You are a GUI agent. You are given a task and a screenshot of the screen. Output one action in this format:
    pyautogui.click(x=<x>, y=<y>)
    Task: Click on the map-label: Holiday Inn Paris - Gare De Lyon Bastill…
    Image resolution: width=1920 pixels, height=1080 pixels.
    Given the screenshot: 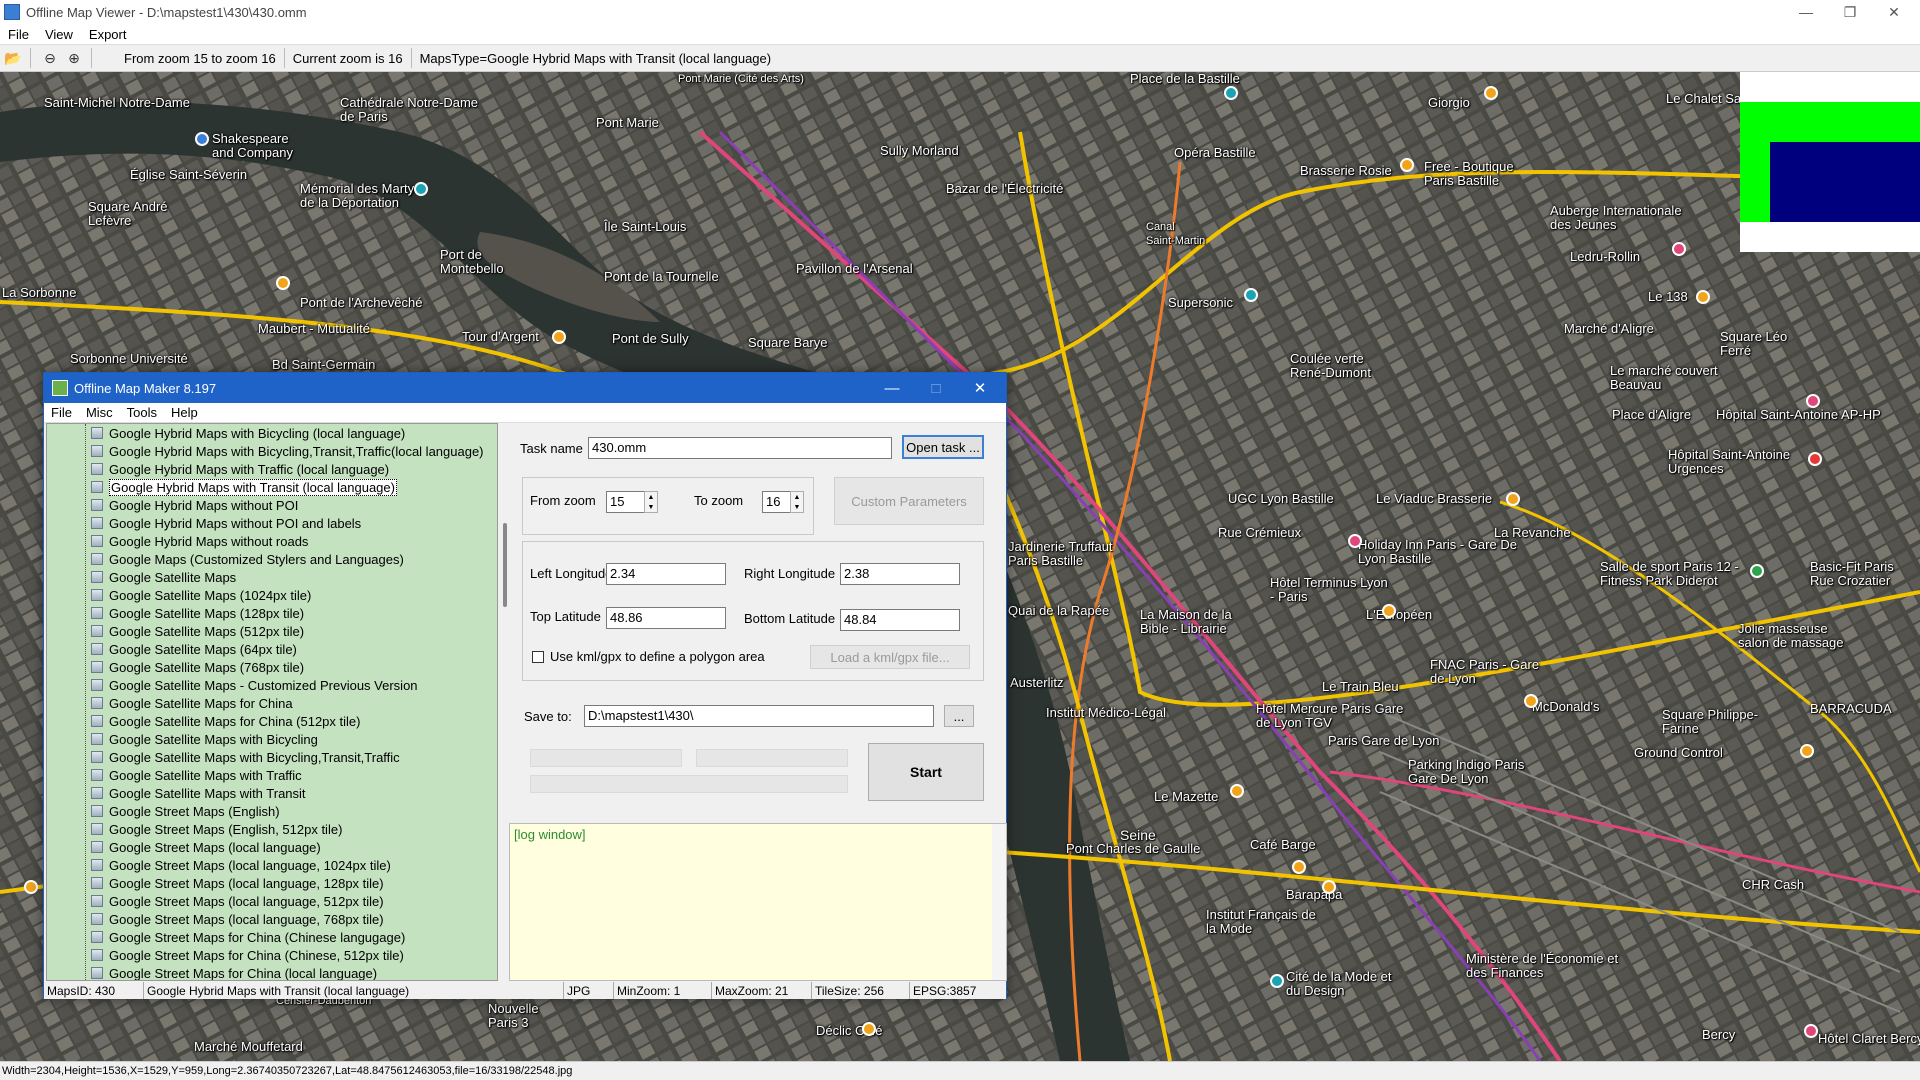 What is the action you would take?
    pyautogui.click(x=1437, y=551)
    